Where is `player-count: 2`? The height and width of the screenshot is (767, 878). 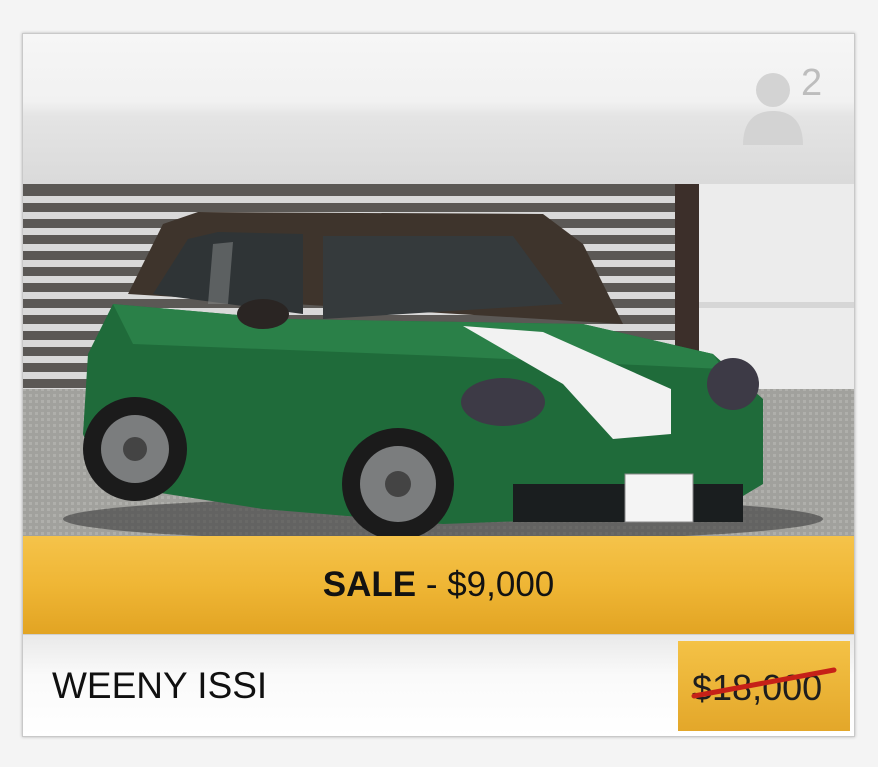
player-count: 2 is located at coordinates (812, 83).